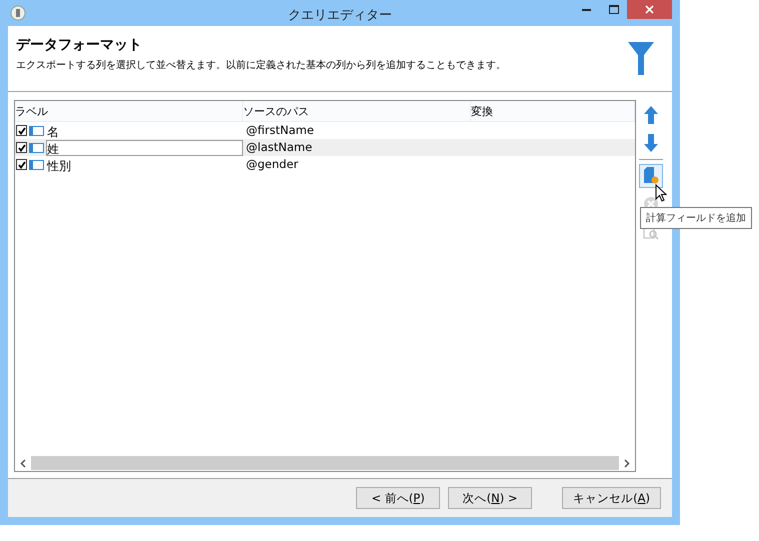 This screenshot has width=759, height=541. Describe the element at coordinates (651, 176) in the screenshot. I see `document-gear-icon` at that location.